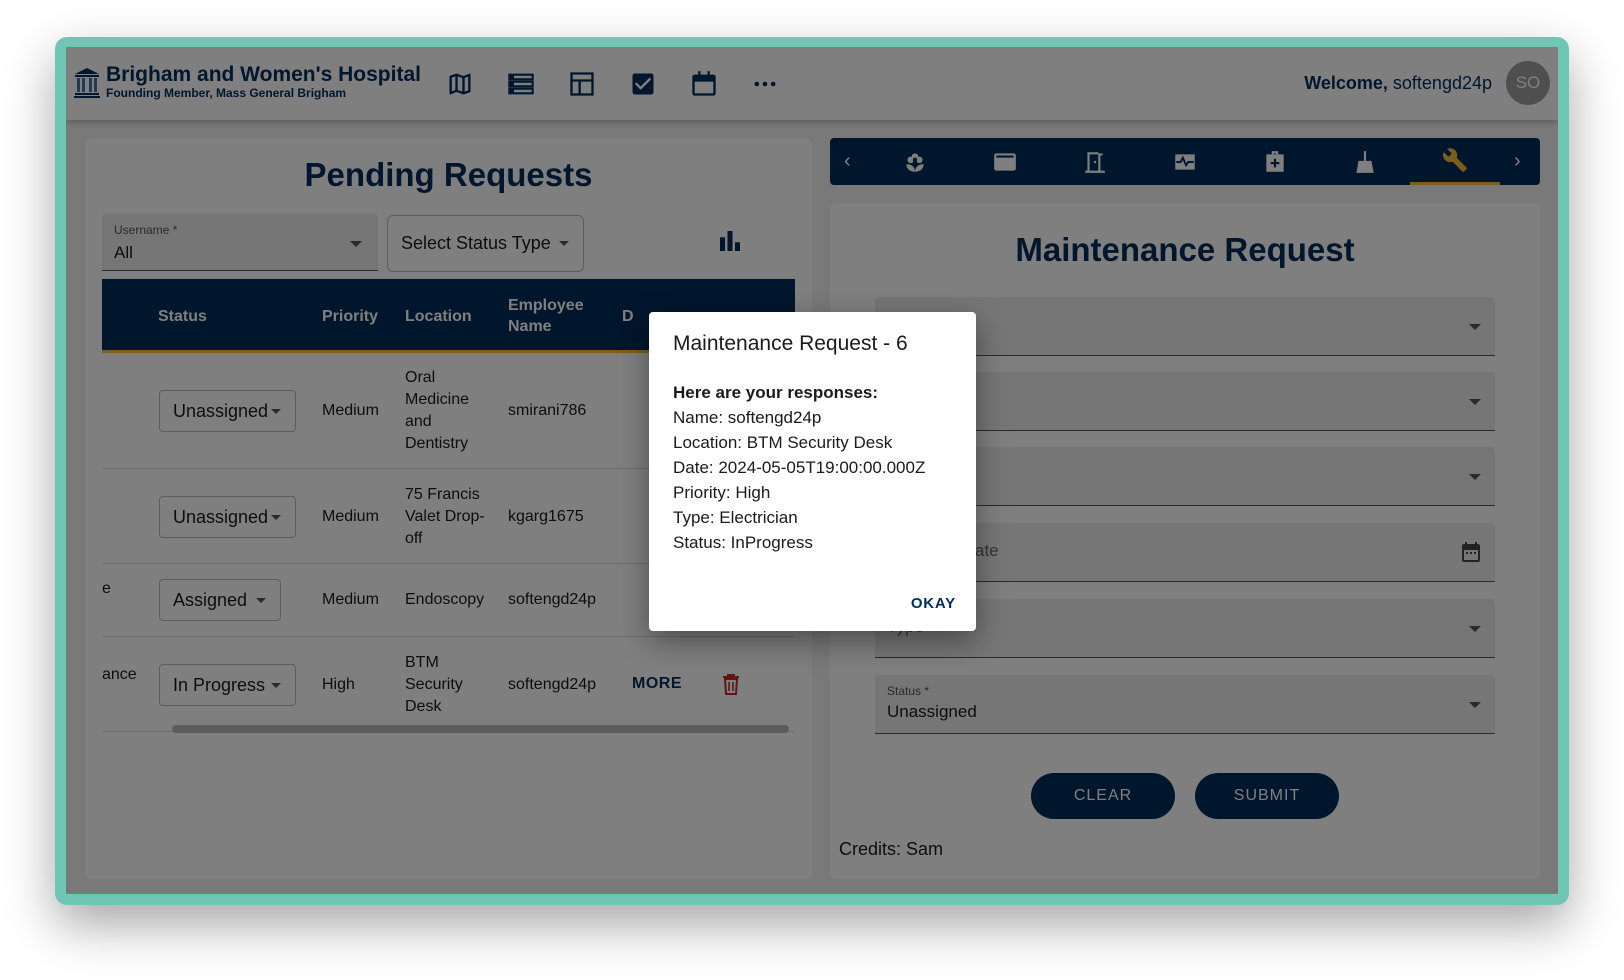 Image resolution: width=1624 pixels, height=980 pixels. What do you see at coordinates (722, 492) in the screenshot?
I see `dialog-line: Priority: High` at bounding box center [722, 492].